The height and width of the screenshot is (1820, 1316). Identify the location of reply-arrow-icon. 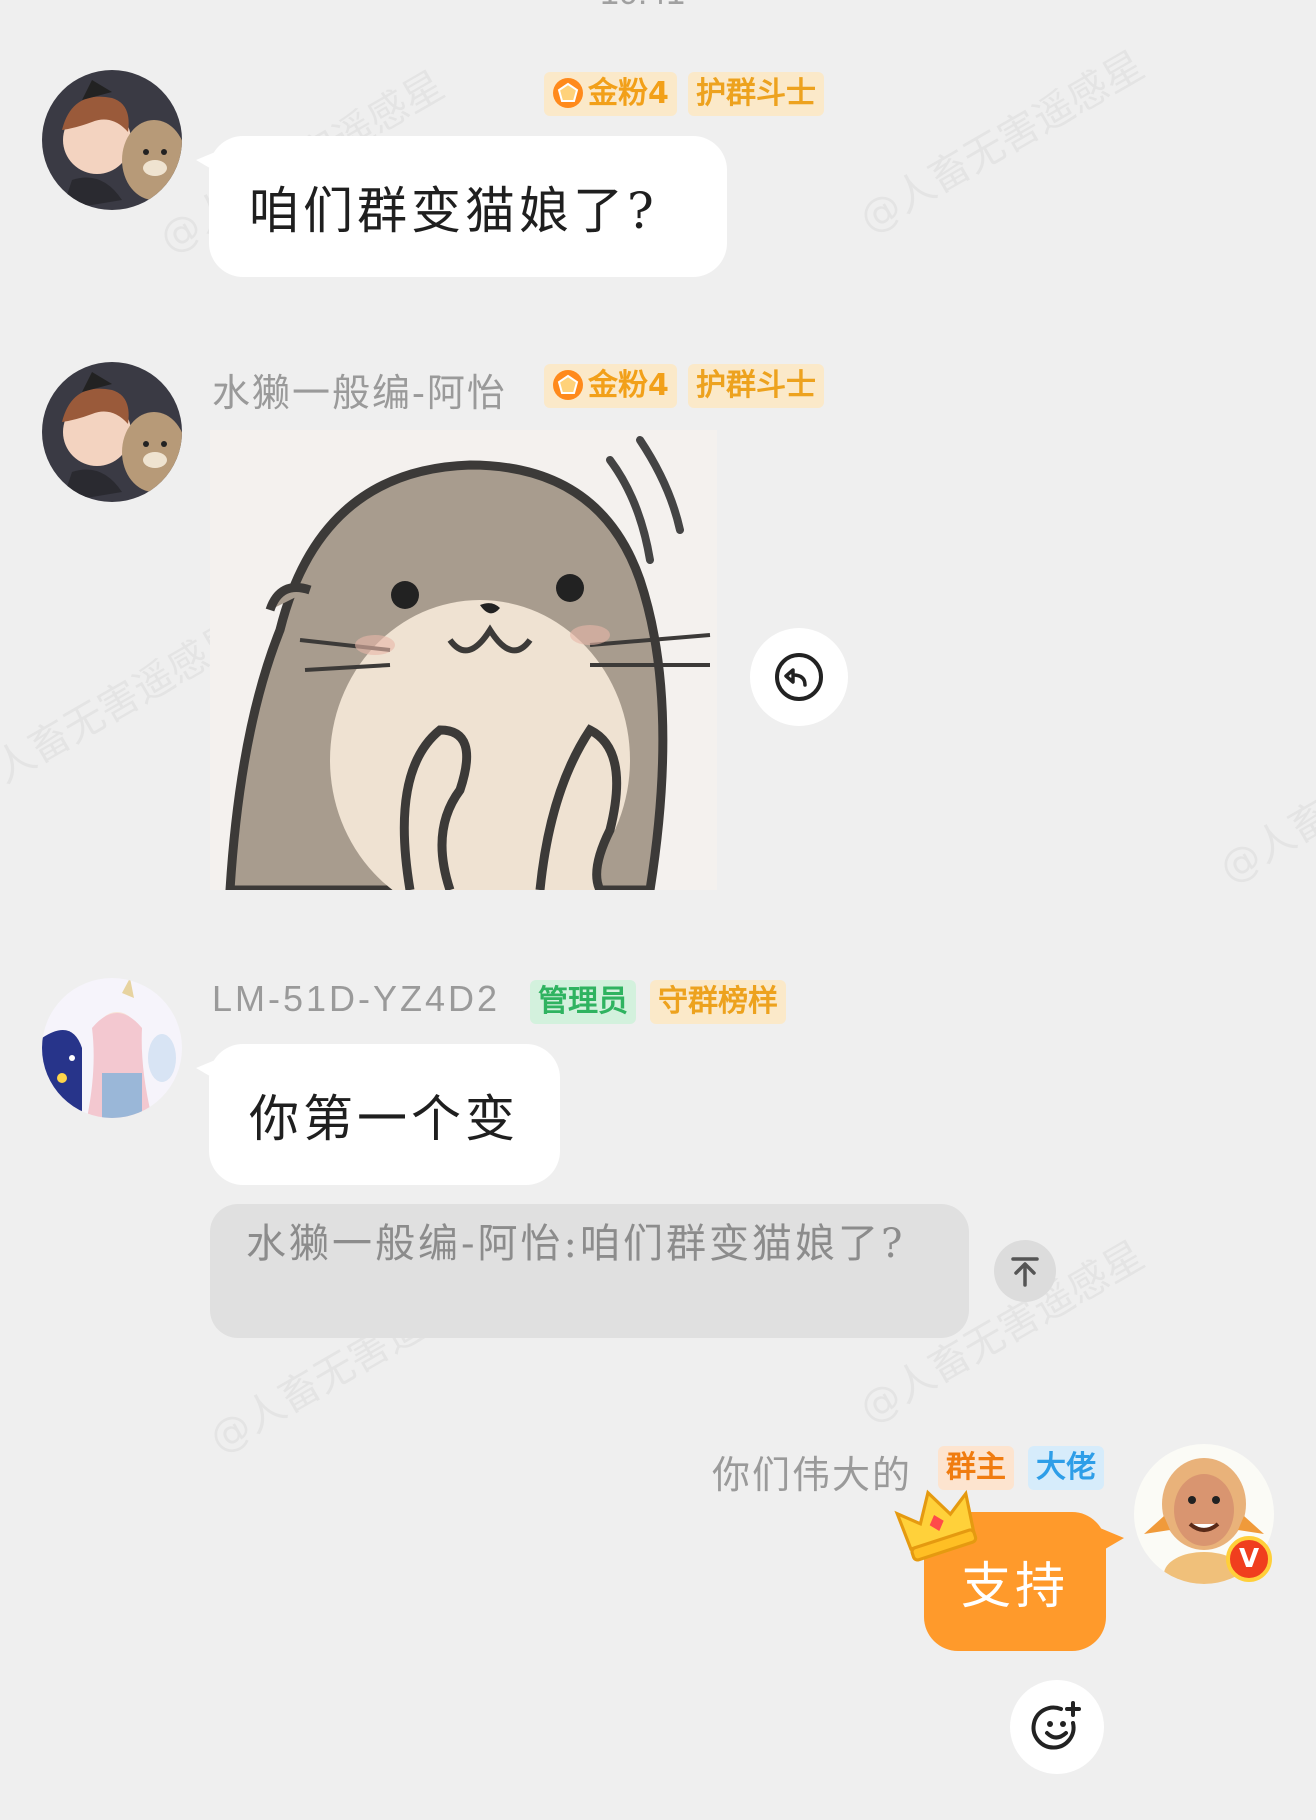
(799, 677).